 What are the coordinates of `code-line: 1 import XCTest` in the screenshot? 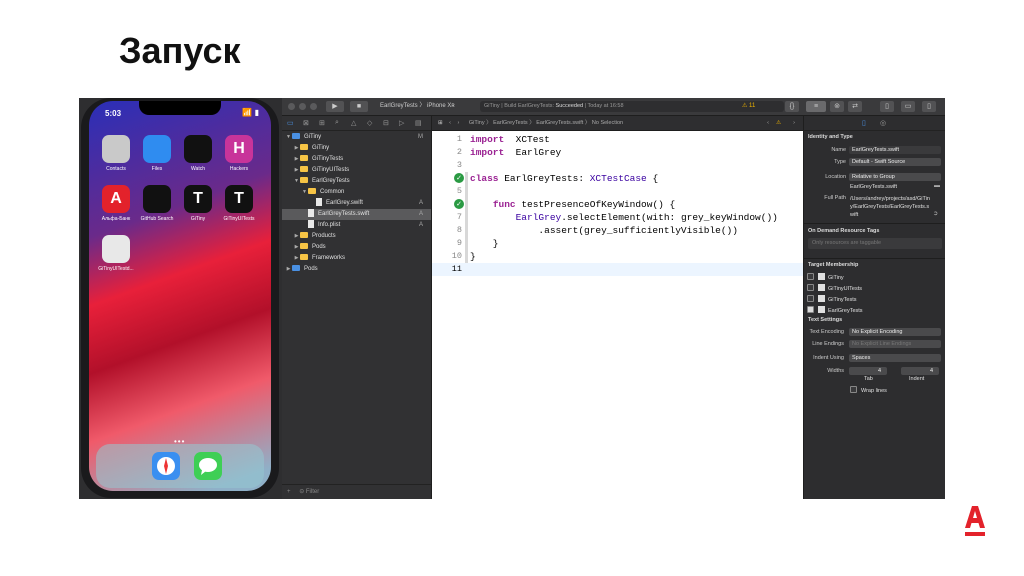 It's located at (617, 139).